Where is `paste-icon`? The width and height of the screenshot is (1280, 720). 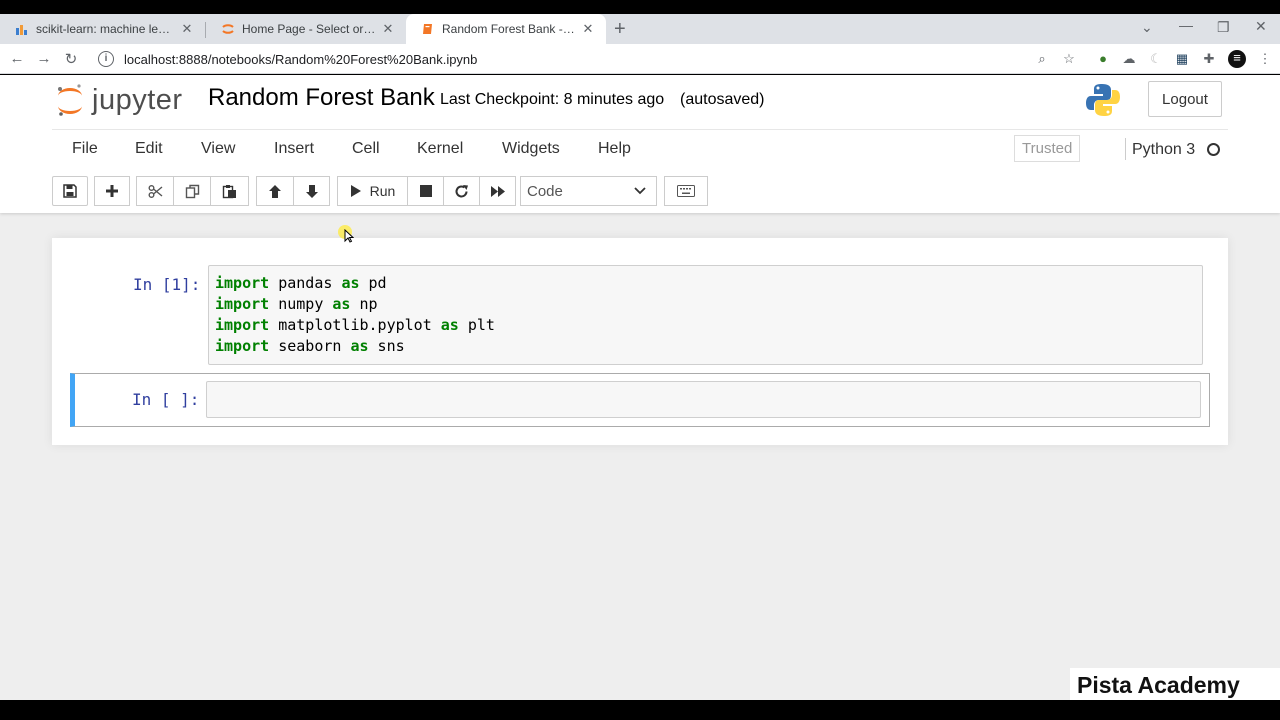 paste-icon is located at coordinates (229, 191).